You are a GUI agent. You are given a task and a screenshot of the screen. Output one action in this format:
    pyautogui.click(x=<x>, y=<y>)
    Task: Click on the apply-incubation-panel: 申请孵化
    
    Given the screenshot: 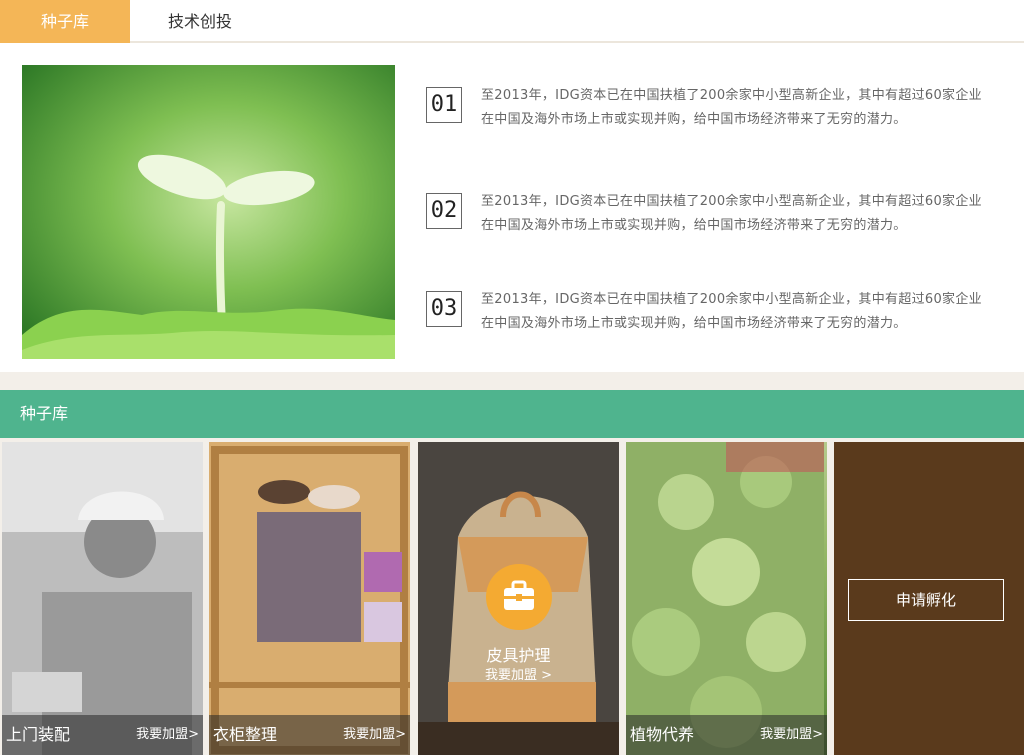 What is the action you would take?
    pyautogui.click(x=929, y=598)
    